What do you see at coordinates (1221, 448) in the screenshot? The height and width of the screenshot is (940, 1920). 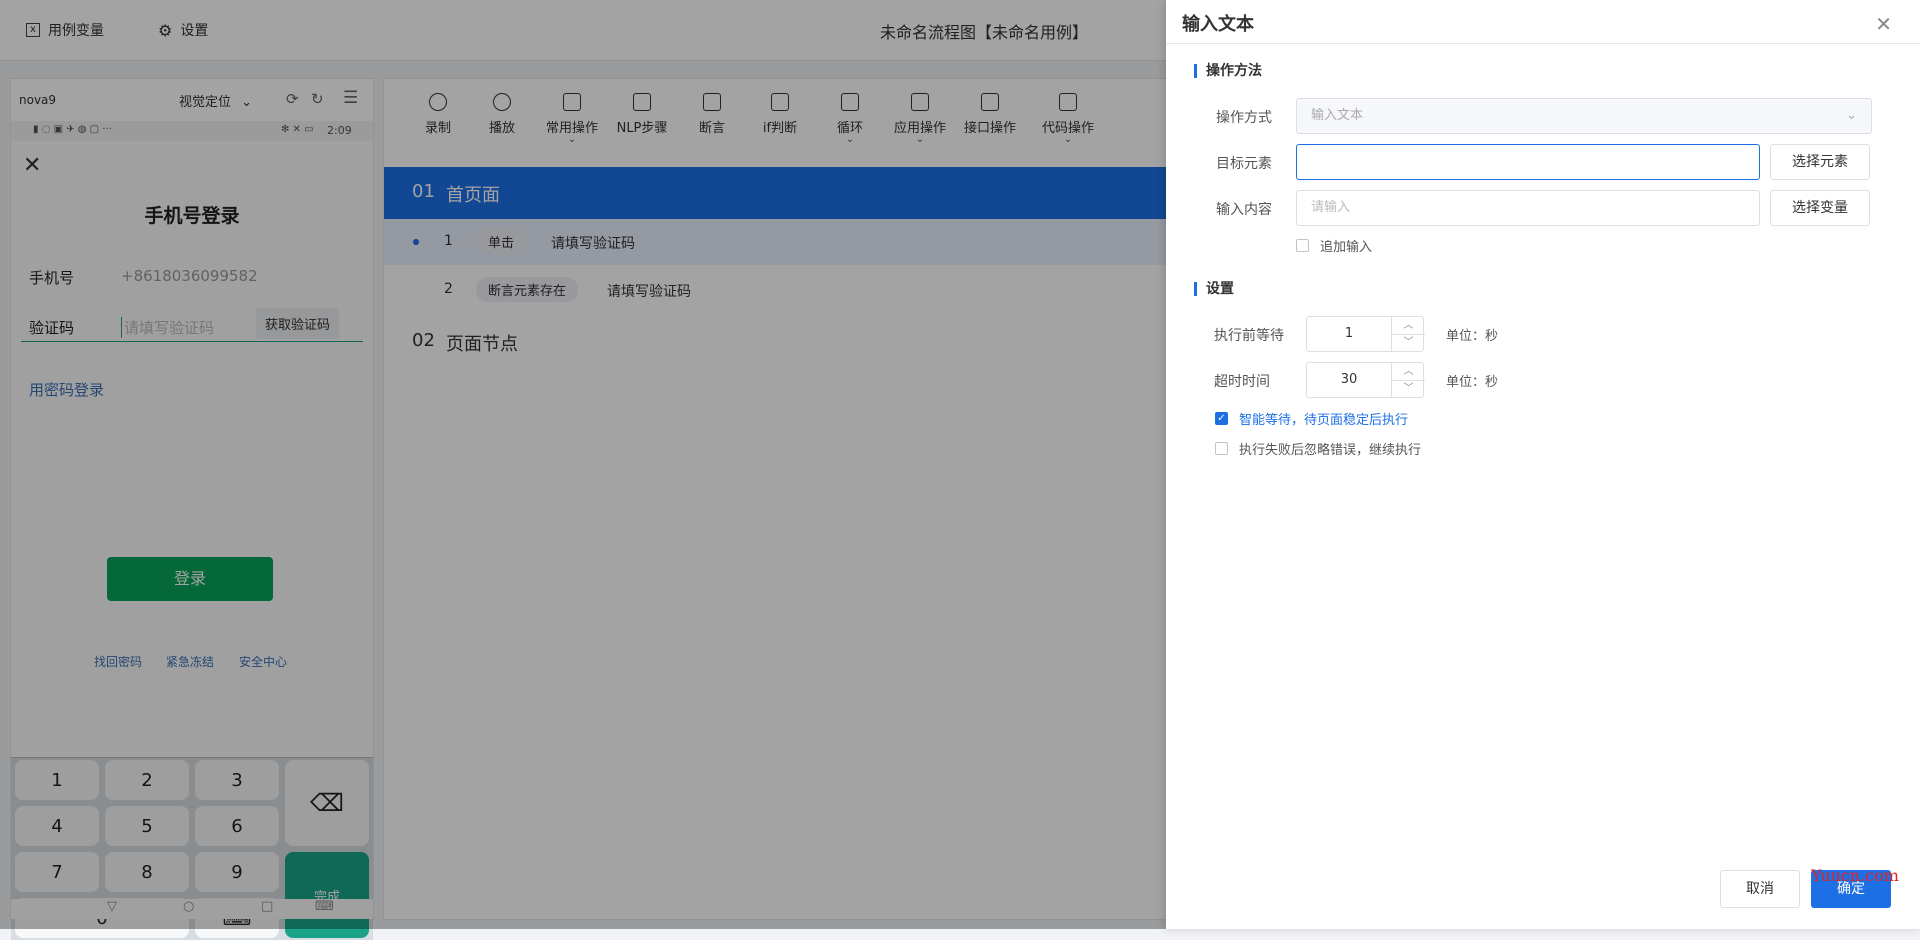 I see `ignore-error-checkbox` at bounding box center [1221, 448].